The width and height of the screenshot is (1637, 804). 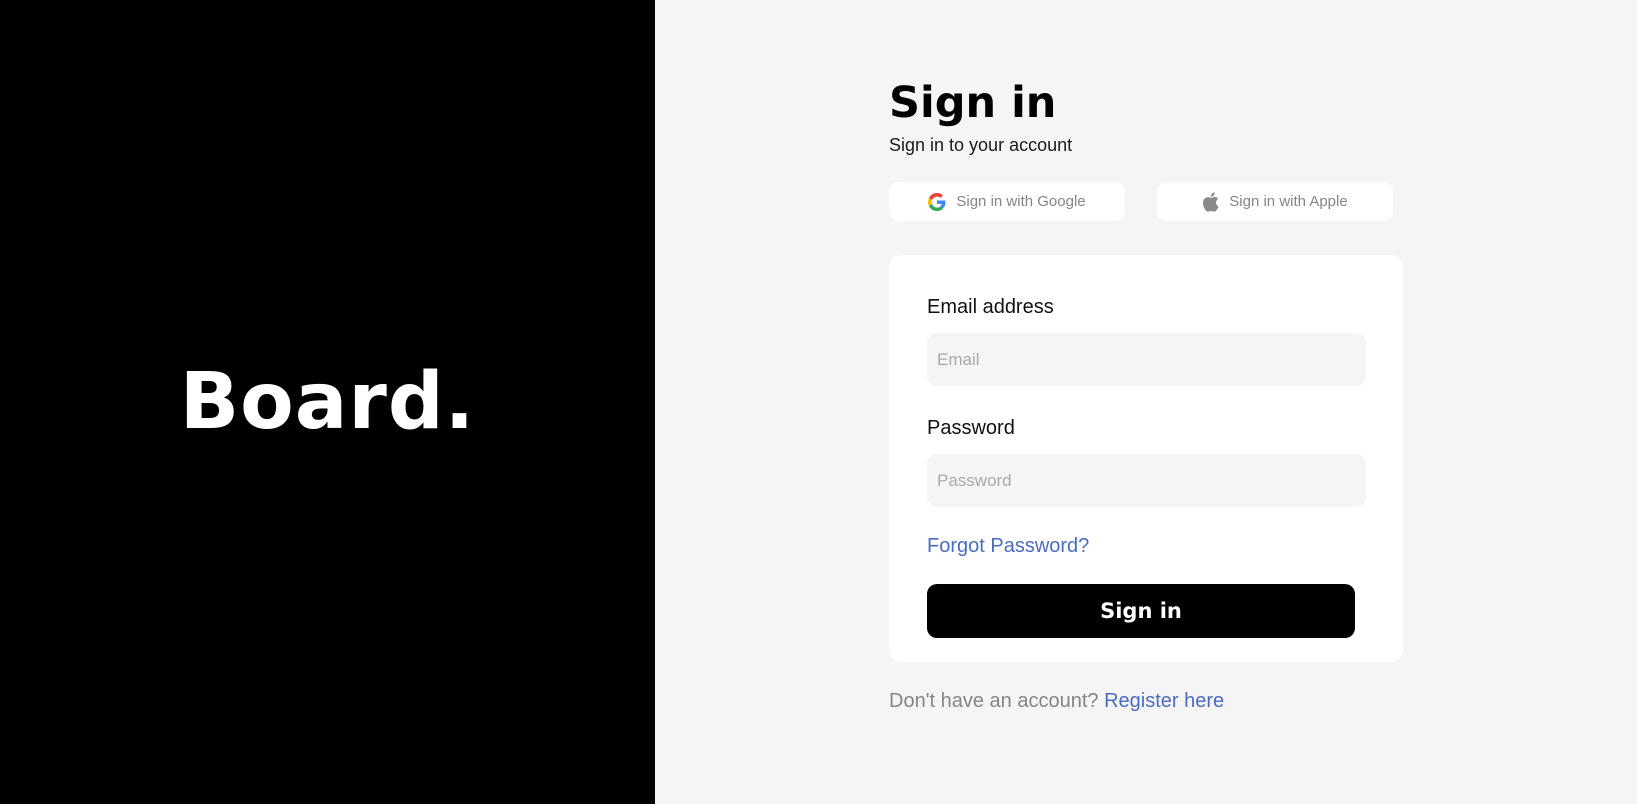 What do you see at coordinates (1210, 201) in the screenshot?
I see `apple-icon` at bounding box center [1210, 201].